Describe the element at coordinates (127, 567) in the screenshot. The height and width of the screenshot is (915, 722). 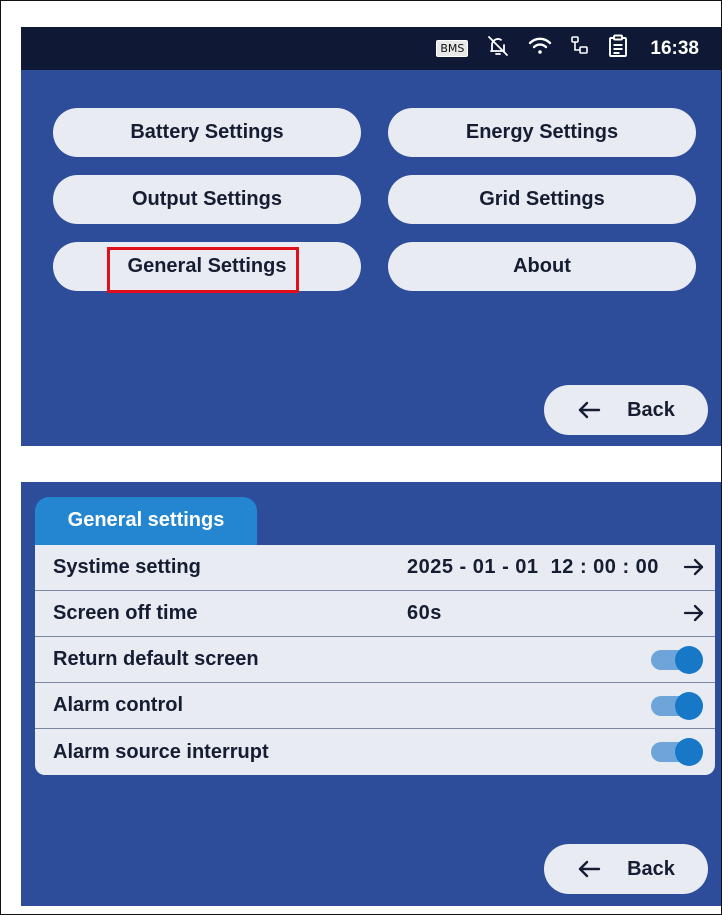
I see `row-label: Systime setting` at that location.